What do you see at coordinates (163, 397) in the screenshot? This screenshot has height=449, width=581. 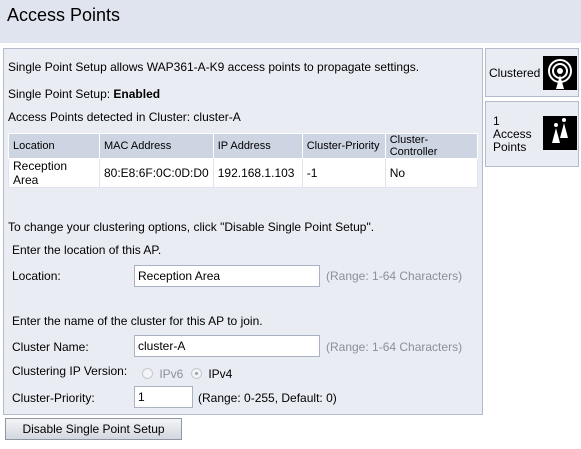 I see `cluster-priority-input` at bounding box center [163, 397].